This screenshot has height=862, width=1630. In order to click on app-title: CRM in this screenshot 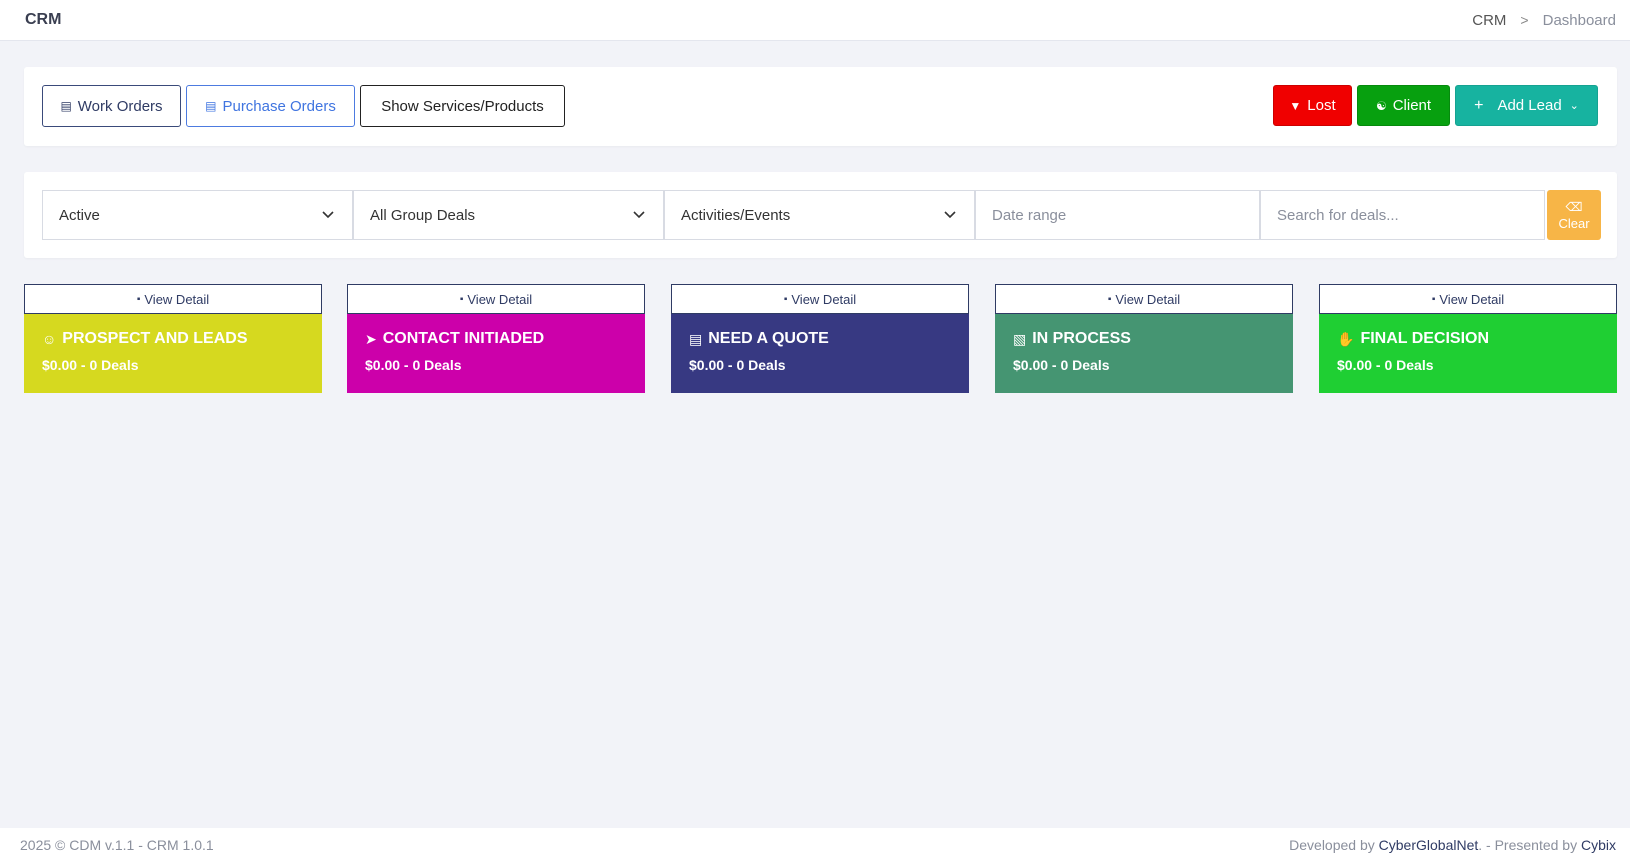, I will do `click(43, 19)`.